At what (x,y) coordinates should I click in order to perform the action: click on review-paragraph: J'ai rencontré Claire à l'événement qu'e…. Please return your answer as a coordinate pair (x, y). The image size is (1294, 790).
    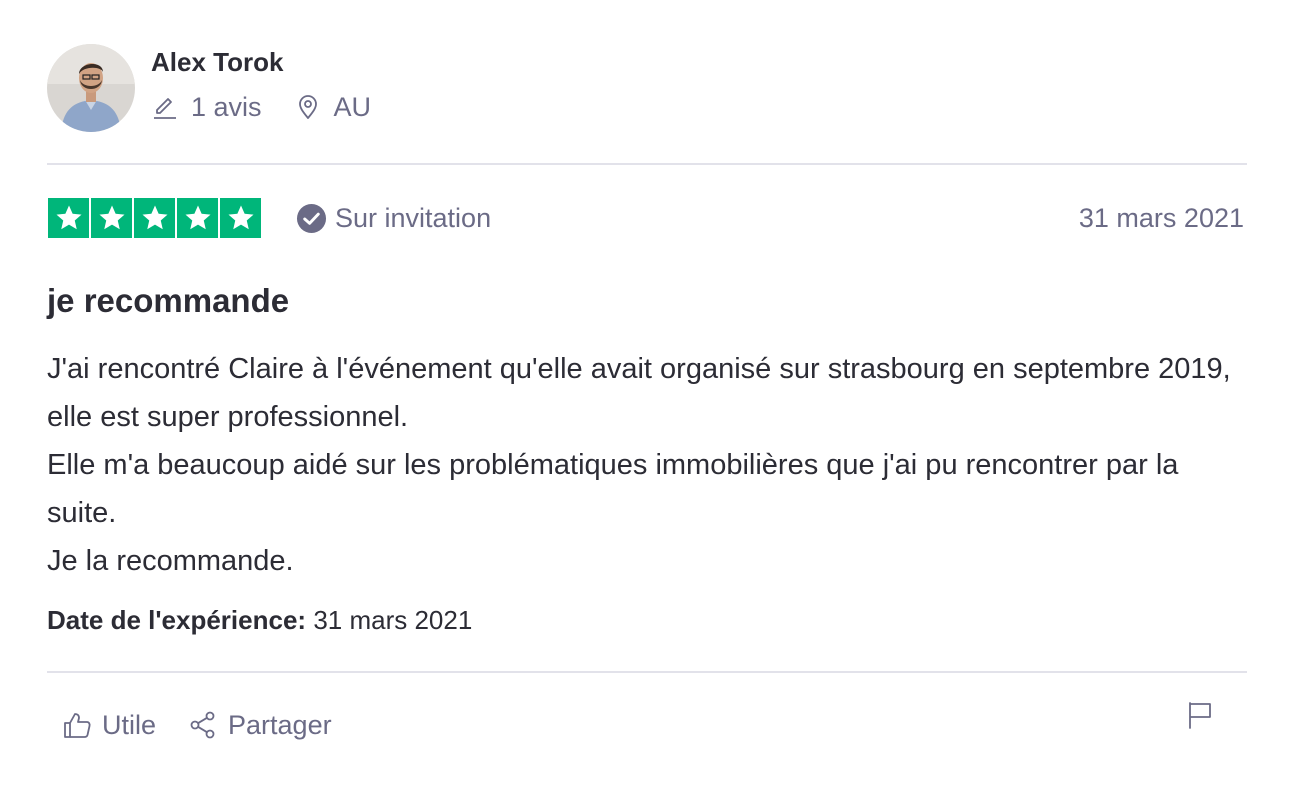
    Looking at the image, I should click on (639, 393).